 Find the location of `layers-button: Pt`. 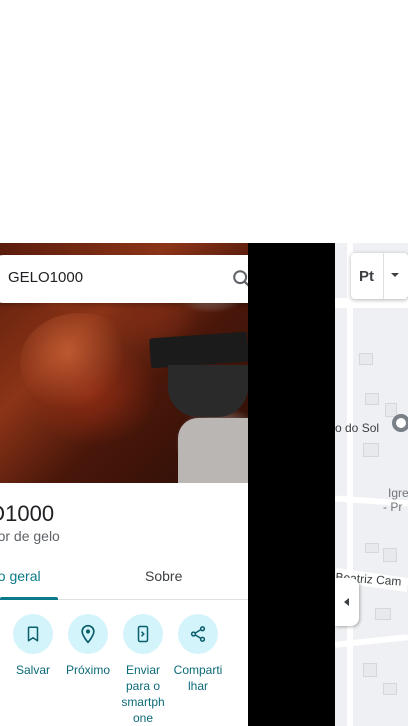

layers-button: Pt is located at coordinates (379, 276).